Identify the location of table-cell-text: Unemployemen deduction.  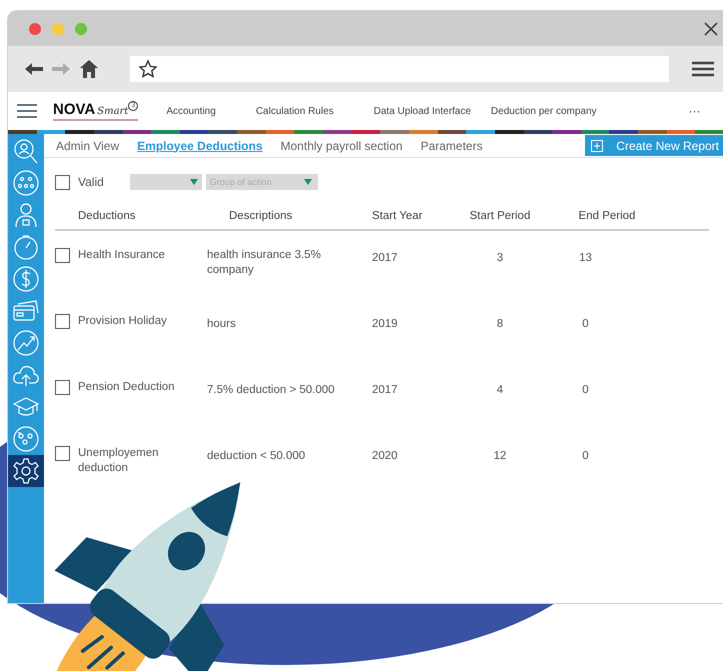
(119, 461).